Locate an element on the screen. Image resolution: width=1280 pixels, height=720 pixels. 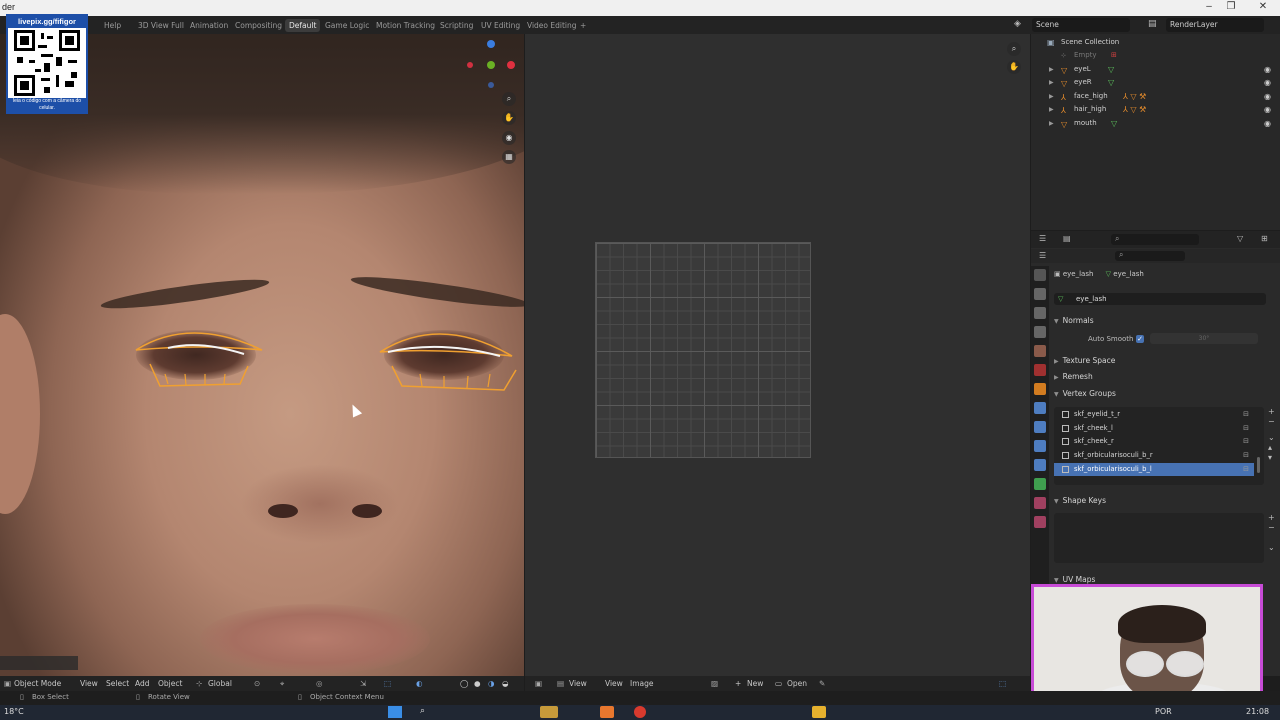
tab-modifier-icon is located at coordinates (1040, 408).